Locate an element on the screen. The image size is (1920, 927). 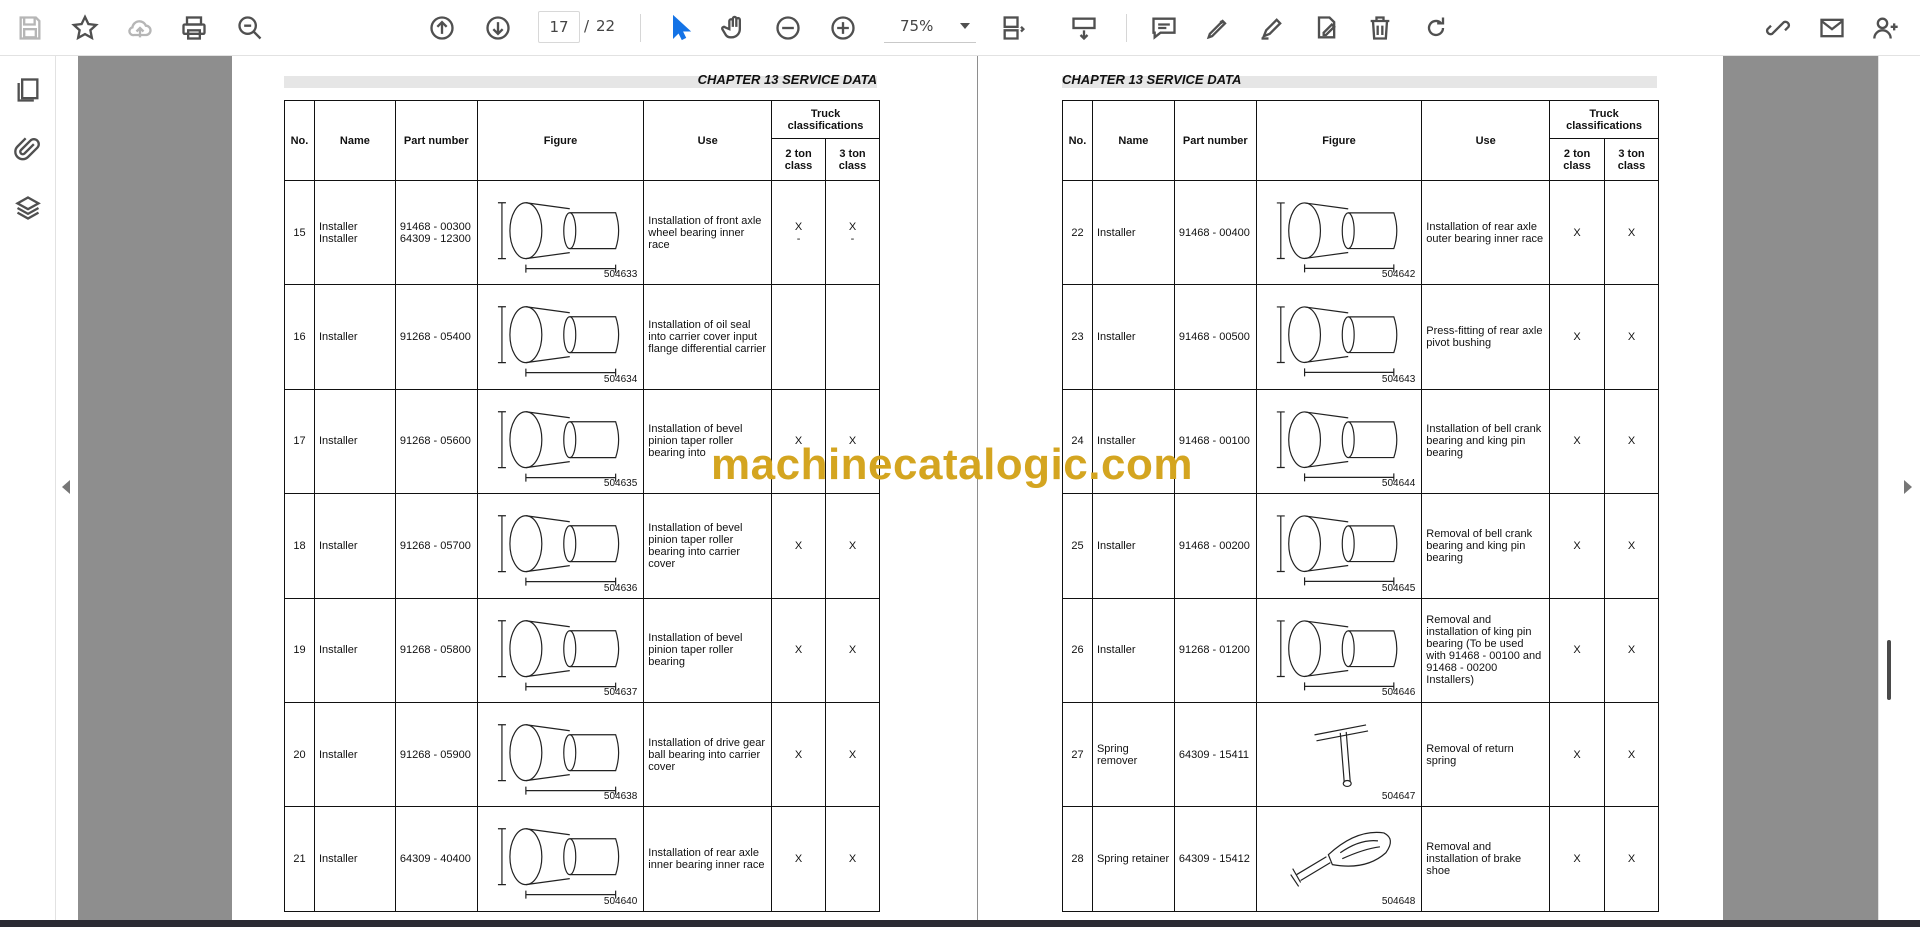
figure-number: 504634 is located at coordinates (620, 379).